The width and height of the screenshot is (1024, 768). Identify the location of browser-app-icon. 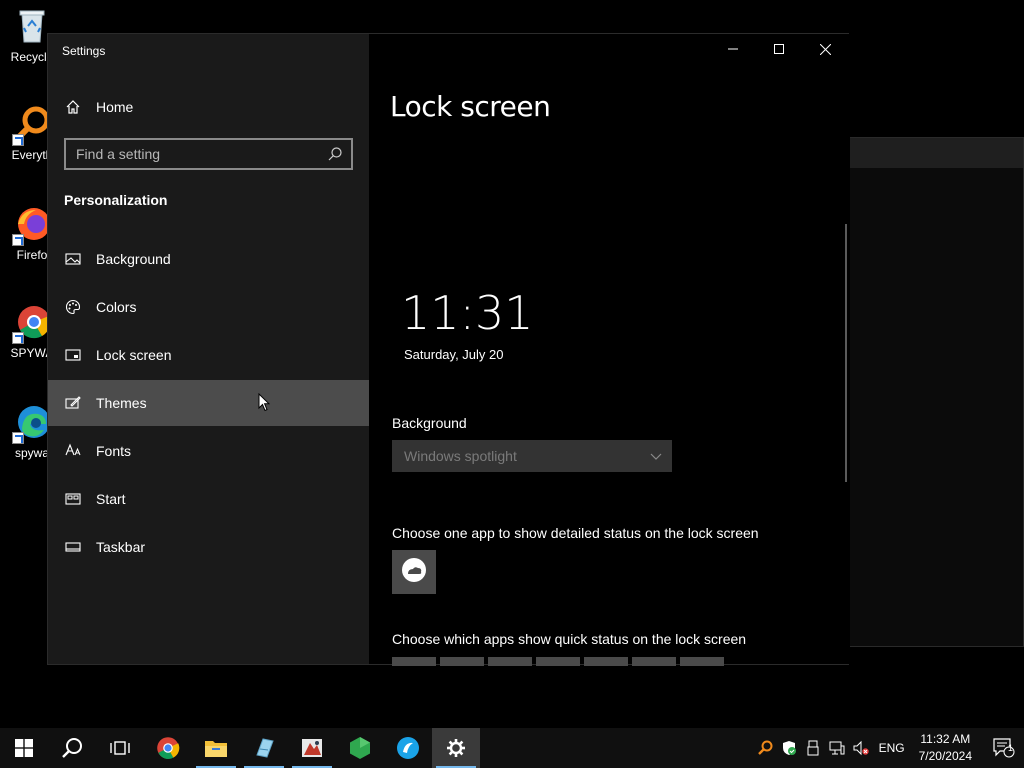
(408, 748).